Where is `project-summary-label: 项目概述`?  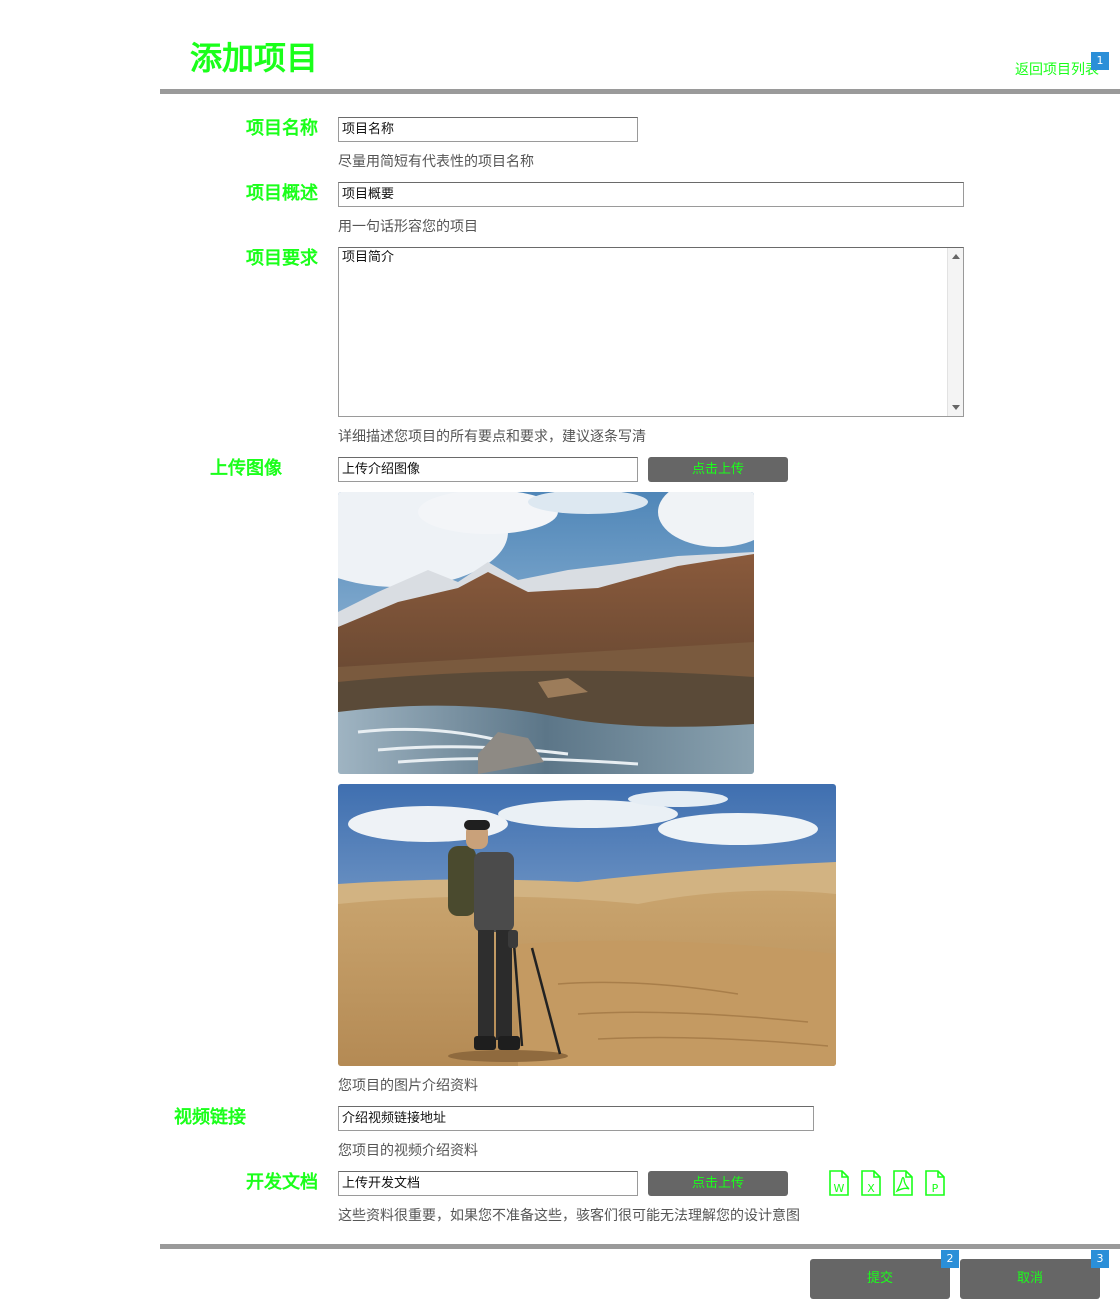
project-summary-label: 项目概述 is located at coordinates (282, 193).